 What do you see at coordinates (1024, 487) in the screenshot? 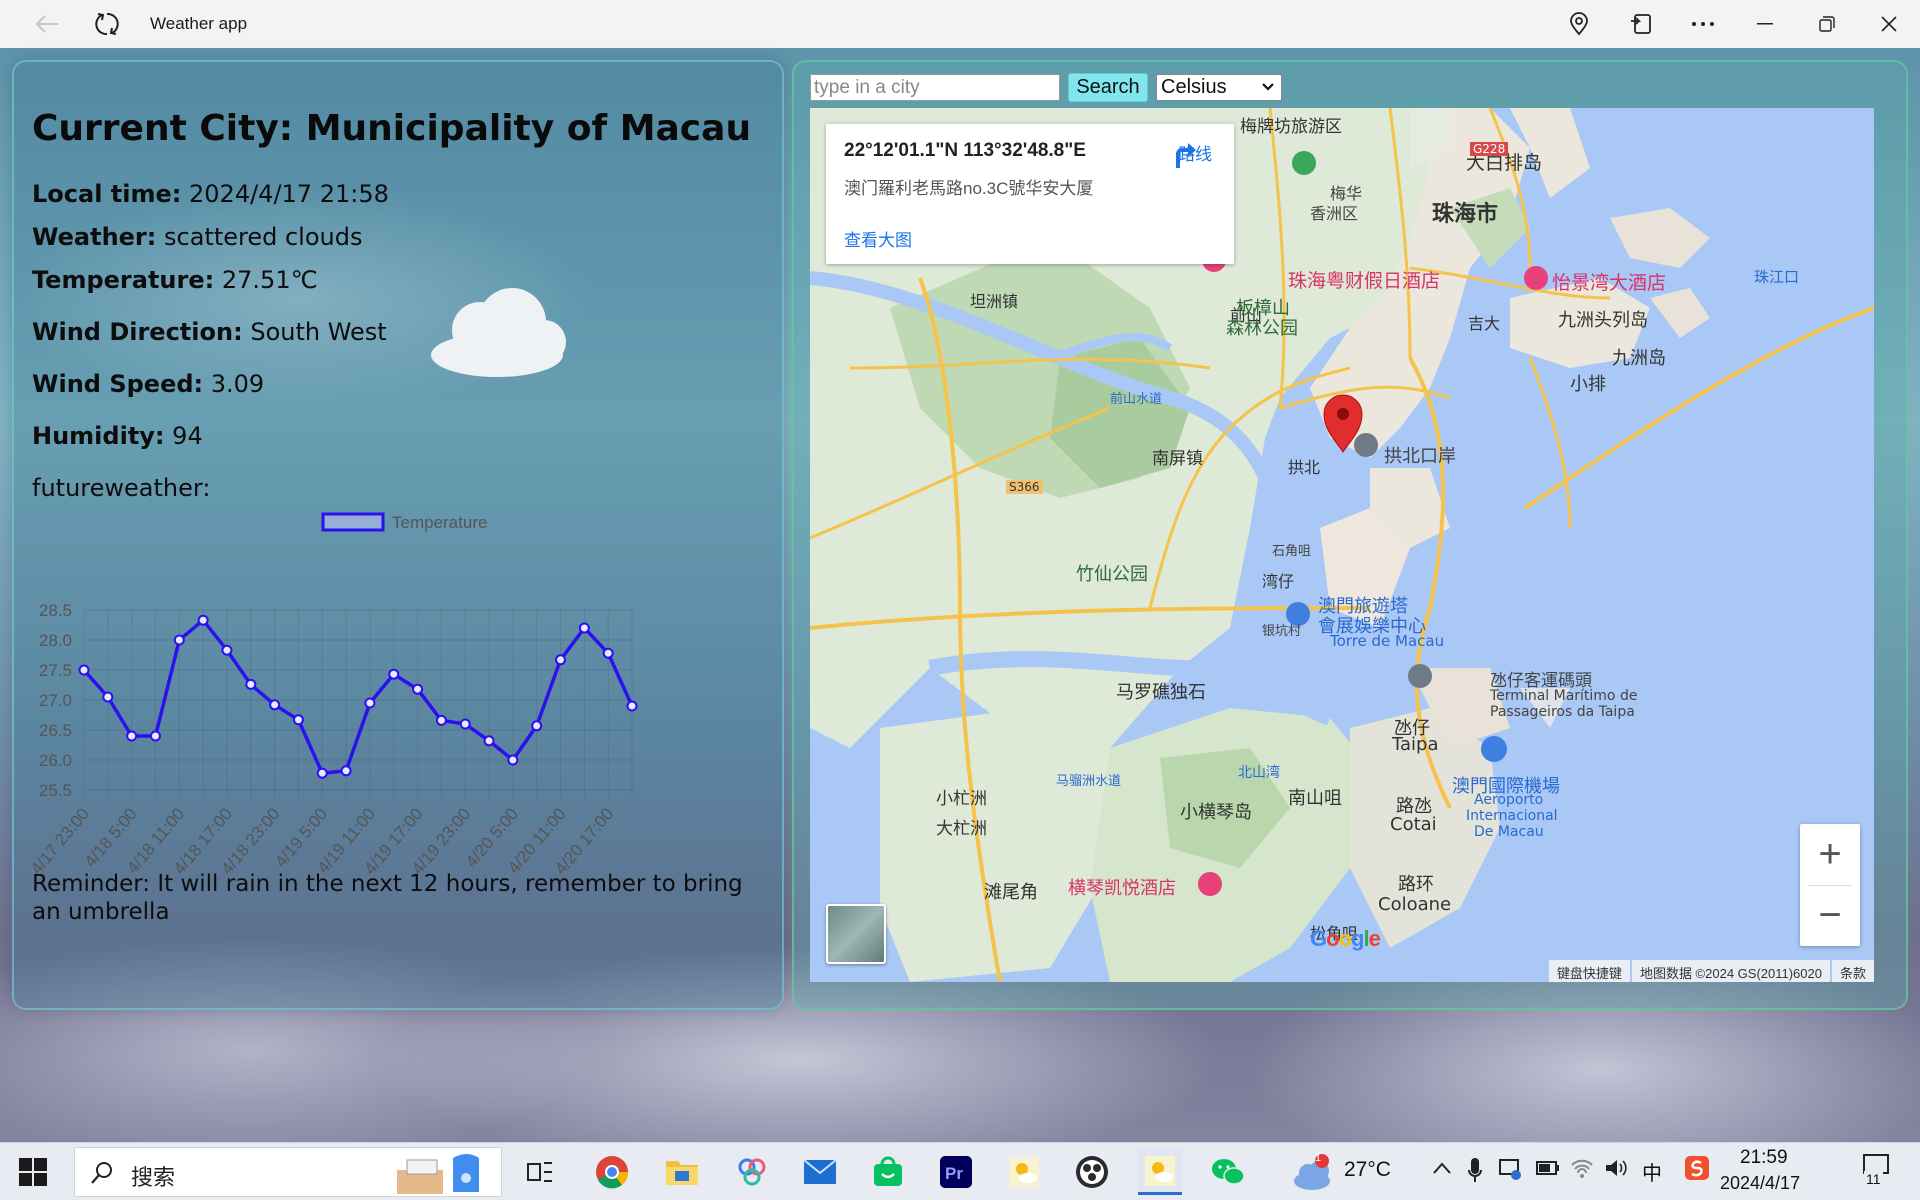
I see `road-shield: S366` at bounding box center [1024, 487].